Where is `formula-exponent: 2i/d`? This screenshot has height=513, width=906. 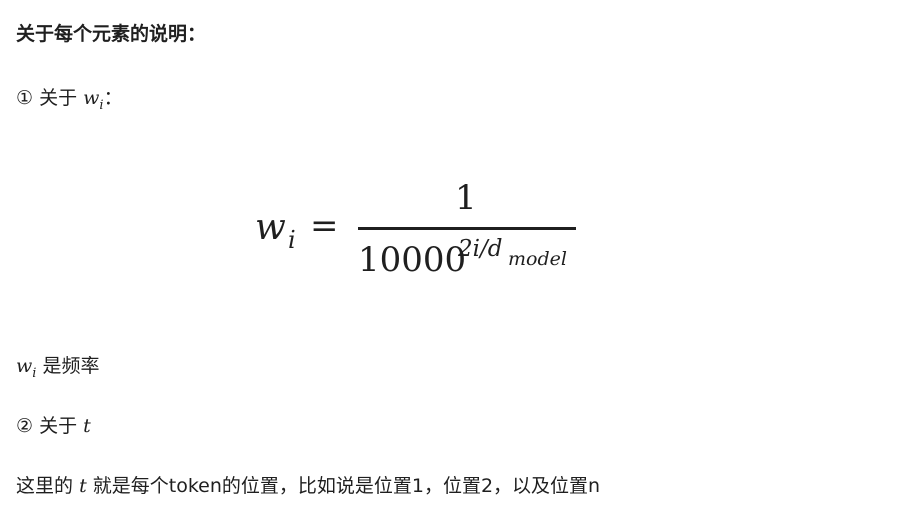
formula-exponent: 2i/d is located at coordinates (480, 249).